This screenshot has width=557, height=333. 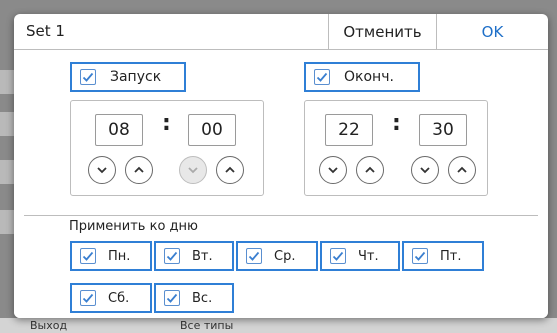 What do you see at coordinates (382, 32) in the screenshot?
I see `cancel-button: Отменить` at bounding box center [382, 32].